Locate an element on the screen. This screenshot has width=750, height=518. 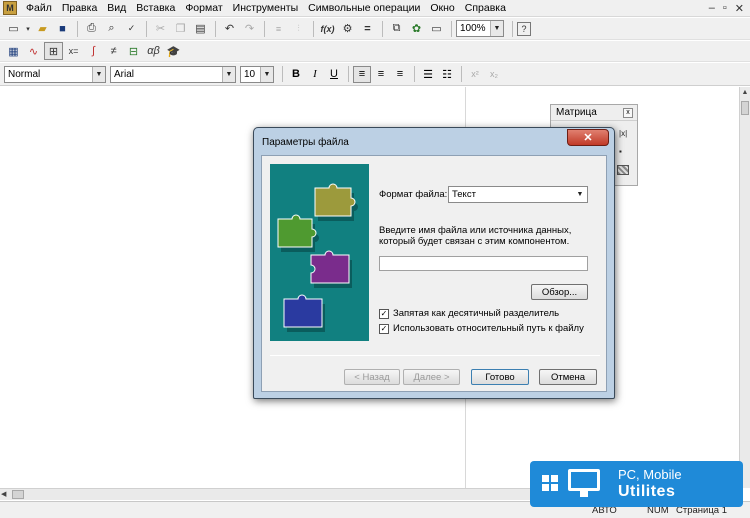
style-select: Normal ▼ is located at coordinates (55, 74).